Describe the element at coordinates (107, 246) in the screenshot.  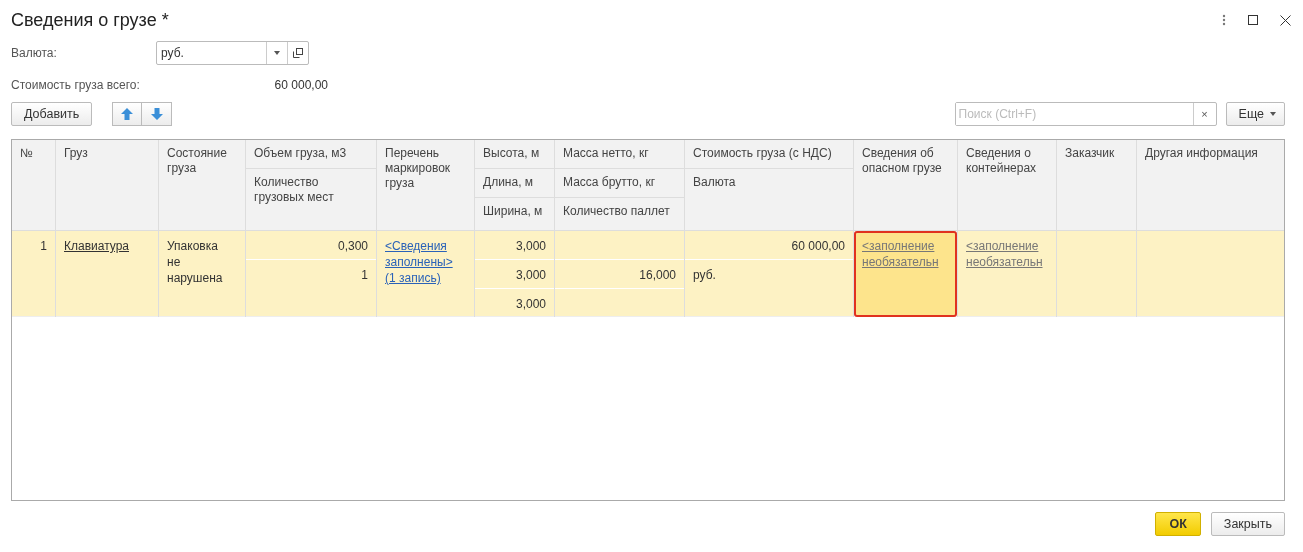
I see `item-link: Клавиатура` at that location.